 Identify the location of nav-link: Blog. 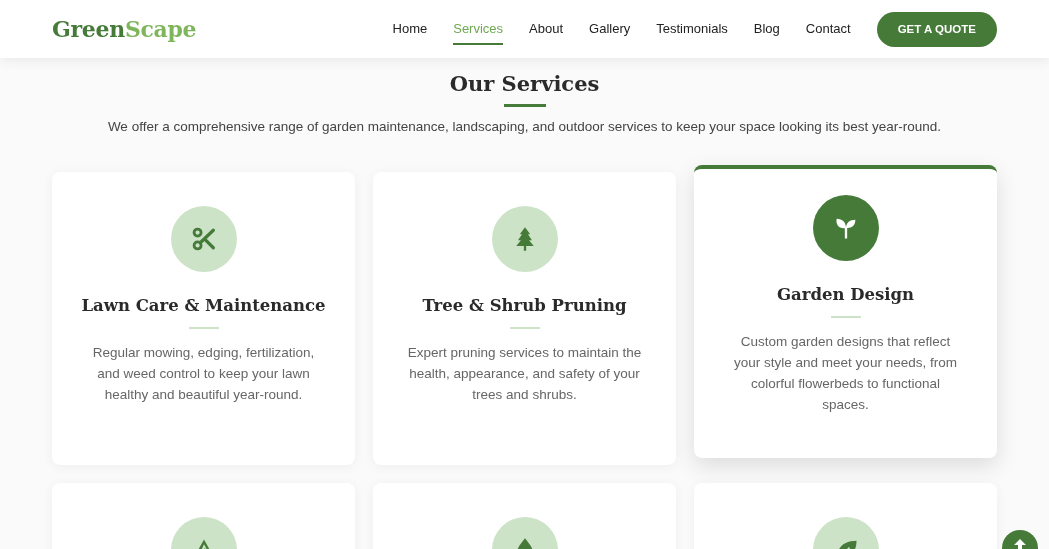
(766, 29).